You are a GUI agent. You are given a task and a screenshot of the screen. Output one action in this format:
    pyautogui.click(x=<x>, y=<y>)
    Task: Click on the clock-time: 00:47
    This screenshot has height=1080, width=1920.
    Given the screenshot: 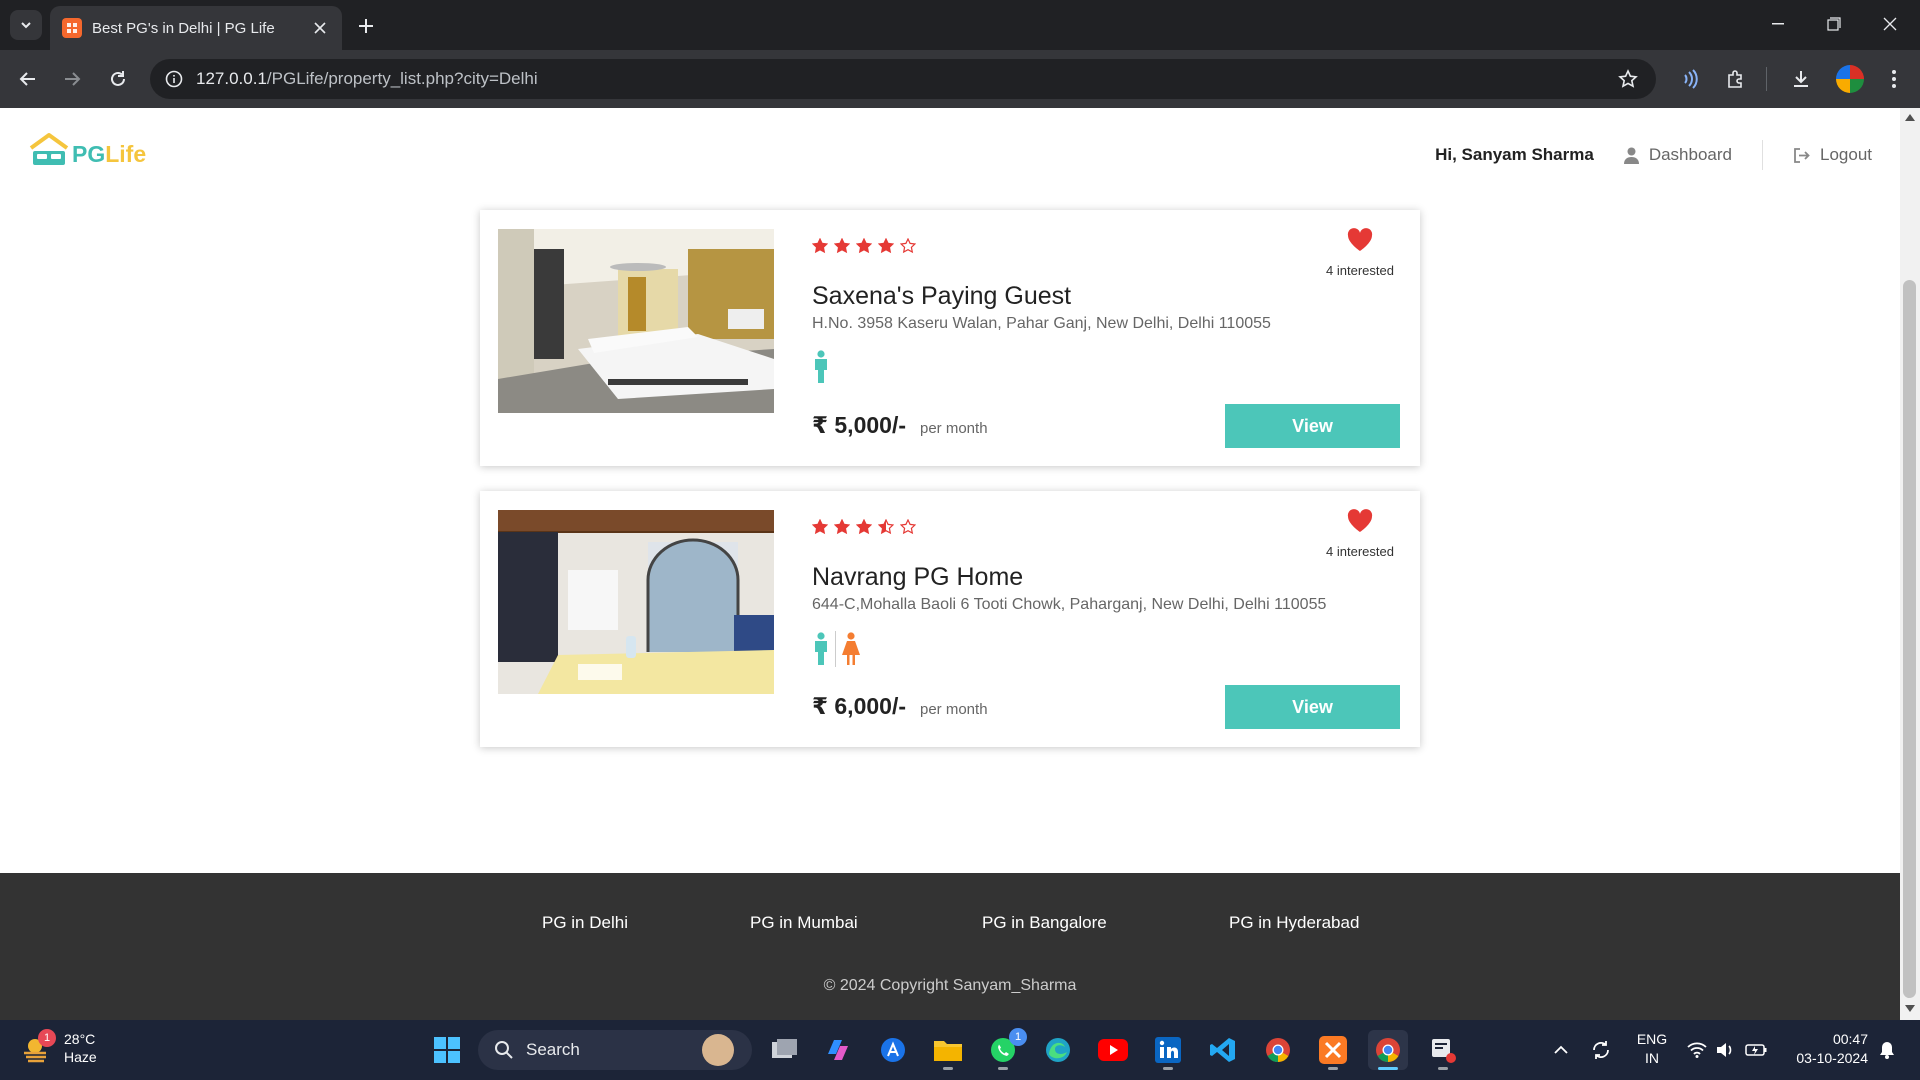 What is the action you would take?
    pyautogui.click(x=1850, y=1039)
    